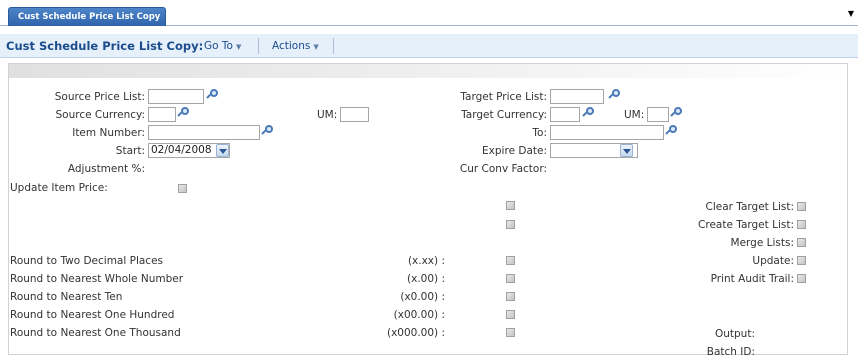 The width and height of the screenshot is (858, 360). I want to click on target-um-label: UM:, so click(634, 115).